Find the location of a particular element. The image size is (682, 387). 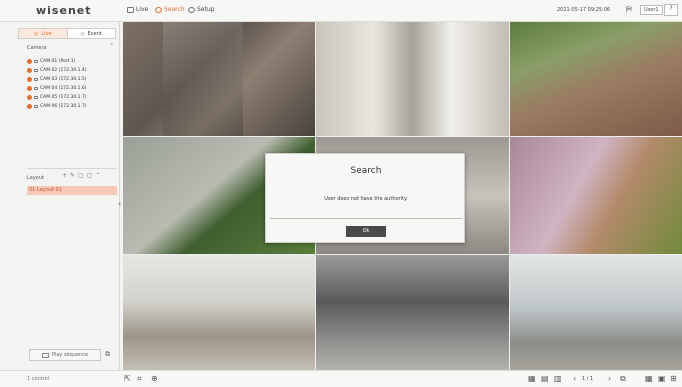

dialog-message: User does not have the authority. is located at coordinates (366, 199).